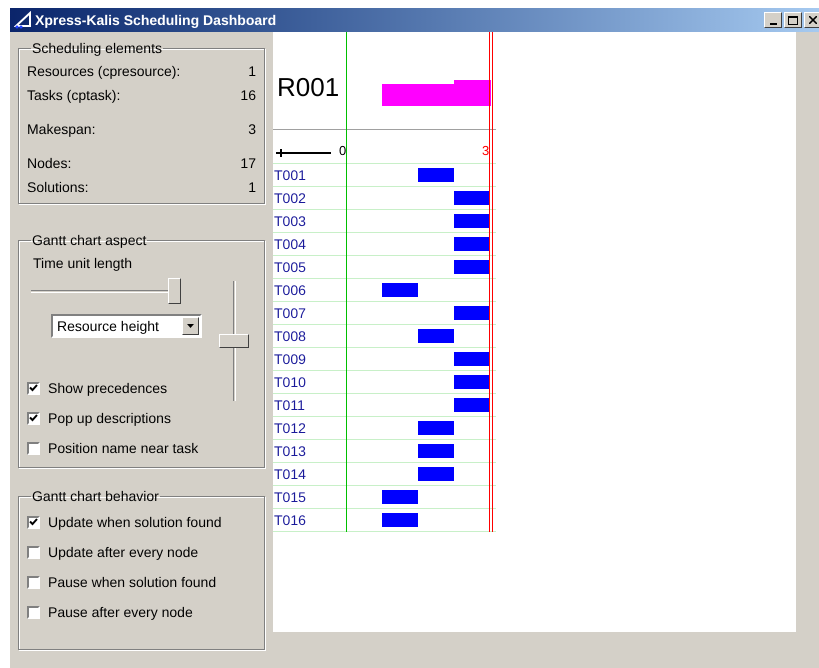 The width and height of the screenshot is (819, 668). What do you see at coordinates (290, 474) in the screenshot?
I see `task-label: T014` at bounding box center [290, 474].